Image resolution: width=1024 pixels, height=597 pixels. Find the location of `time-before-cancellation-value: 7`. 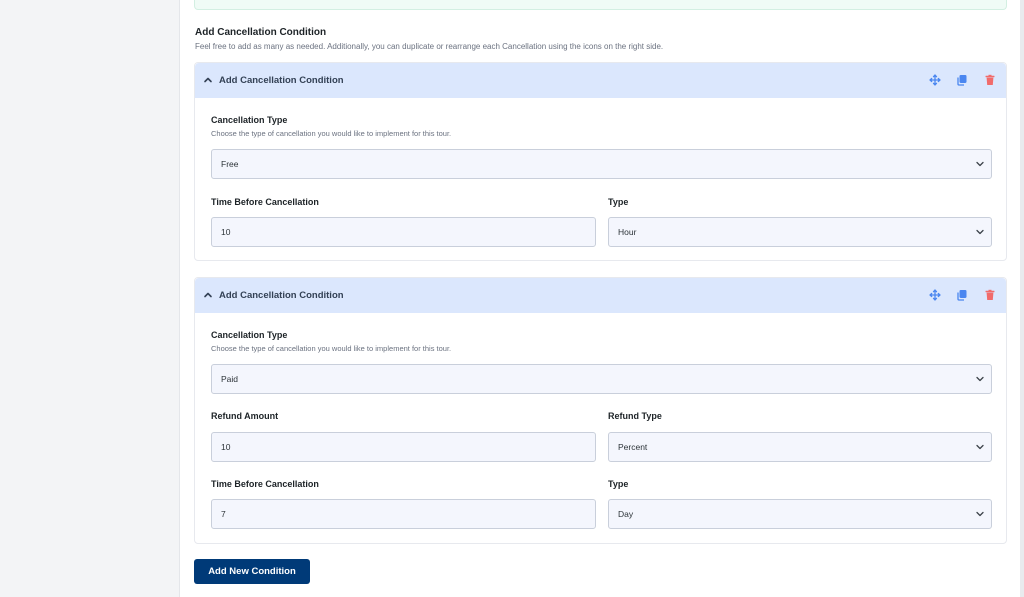

time-before-cancellation-value: 7 is located at coordinates (223, 514).